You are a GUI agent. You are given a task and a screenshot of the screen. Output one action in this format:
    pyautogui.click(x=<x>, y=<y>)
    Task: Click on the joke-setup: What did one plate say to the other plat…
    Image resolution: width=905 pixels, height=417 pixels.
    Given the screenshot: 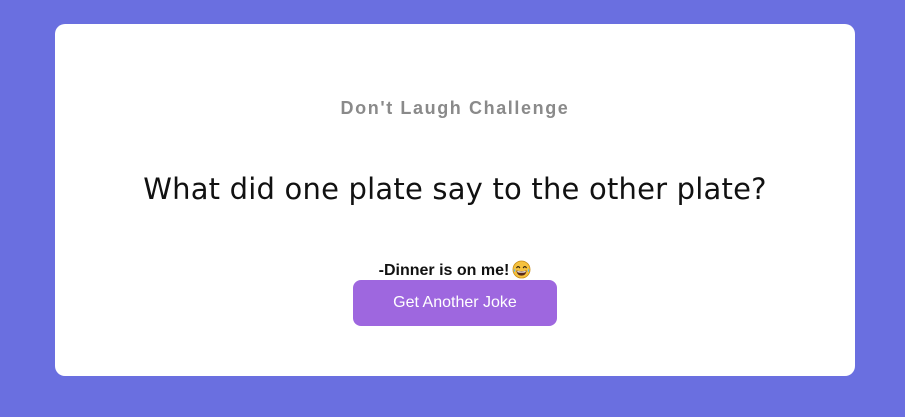 What is the action you would take?
    pyautogui.click(x=455, y=189)
    